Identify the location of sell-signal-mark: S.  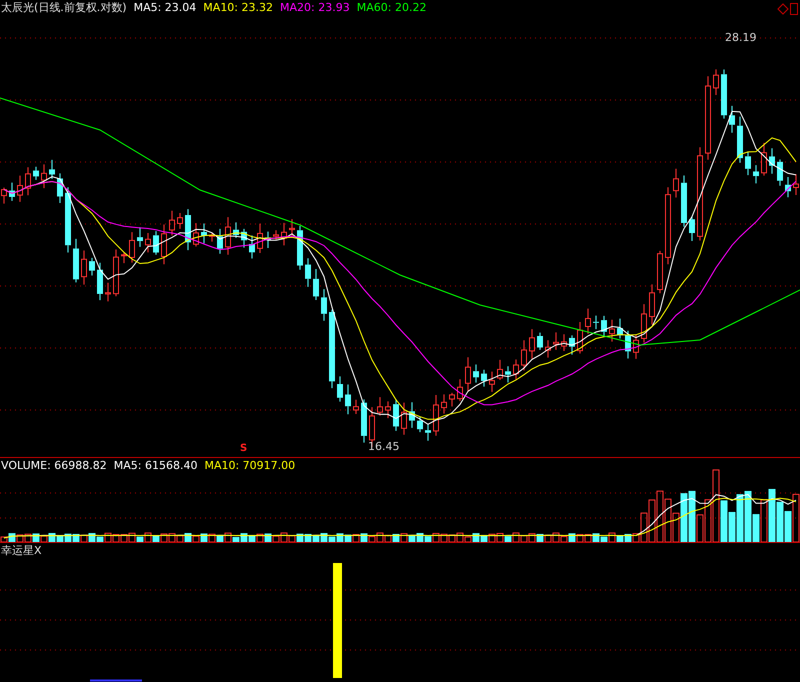
(244, 449).